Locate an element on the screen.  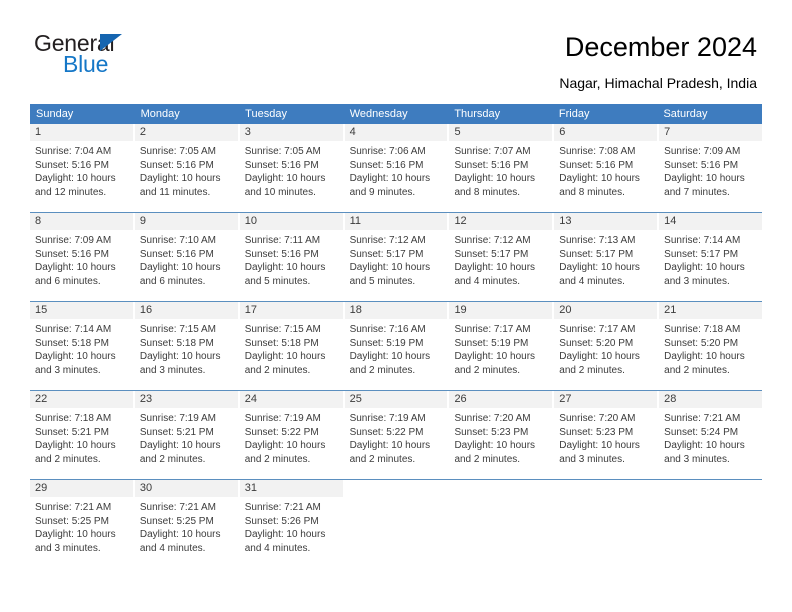
day-number-band: 20 is located at coordinates (606, 310).